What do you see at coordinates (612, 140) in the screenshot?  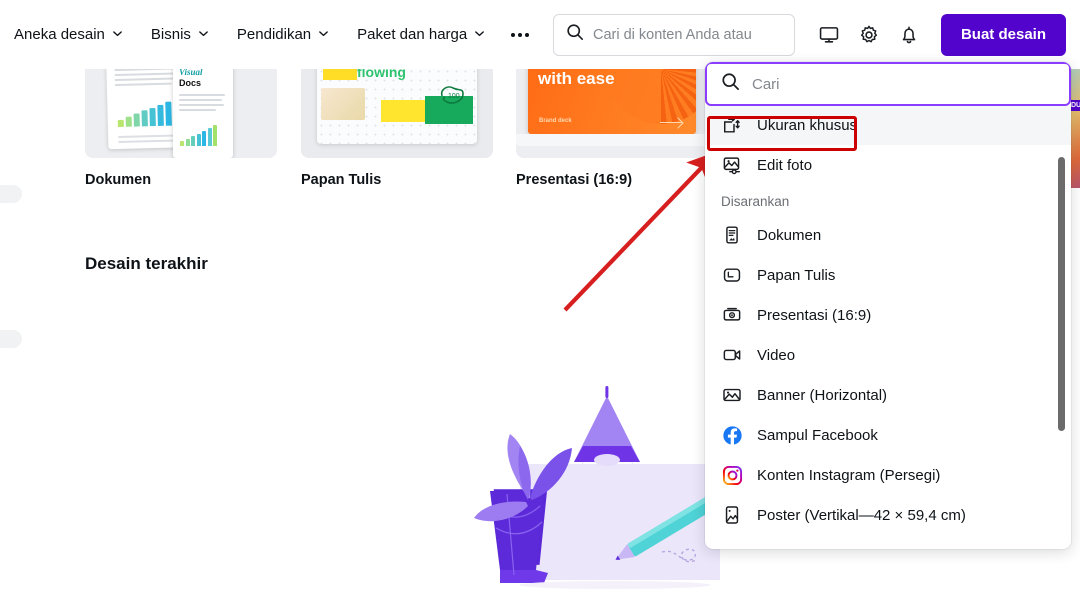 I see `presentation-base` at bounding box center [612, 140].